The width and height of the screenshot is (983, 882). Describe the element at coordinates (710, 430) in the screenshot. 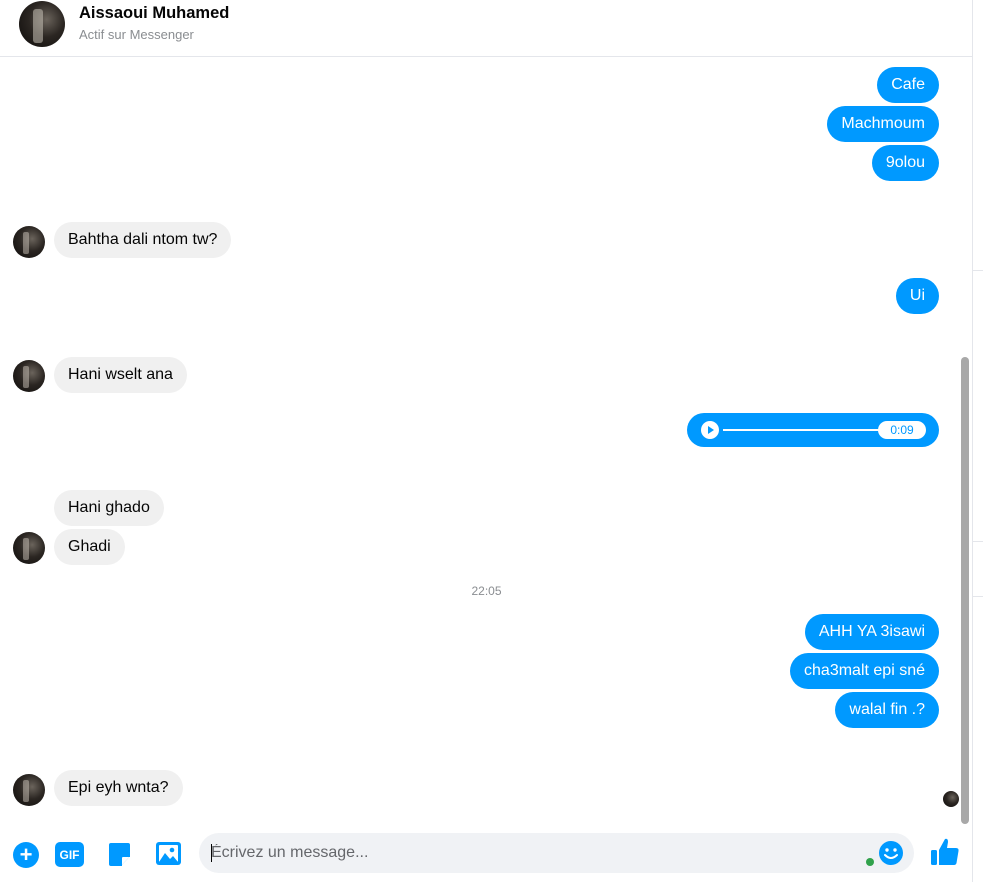

I see `play-icon` at that location.